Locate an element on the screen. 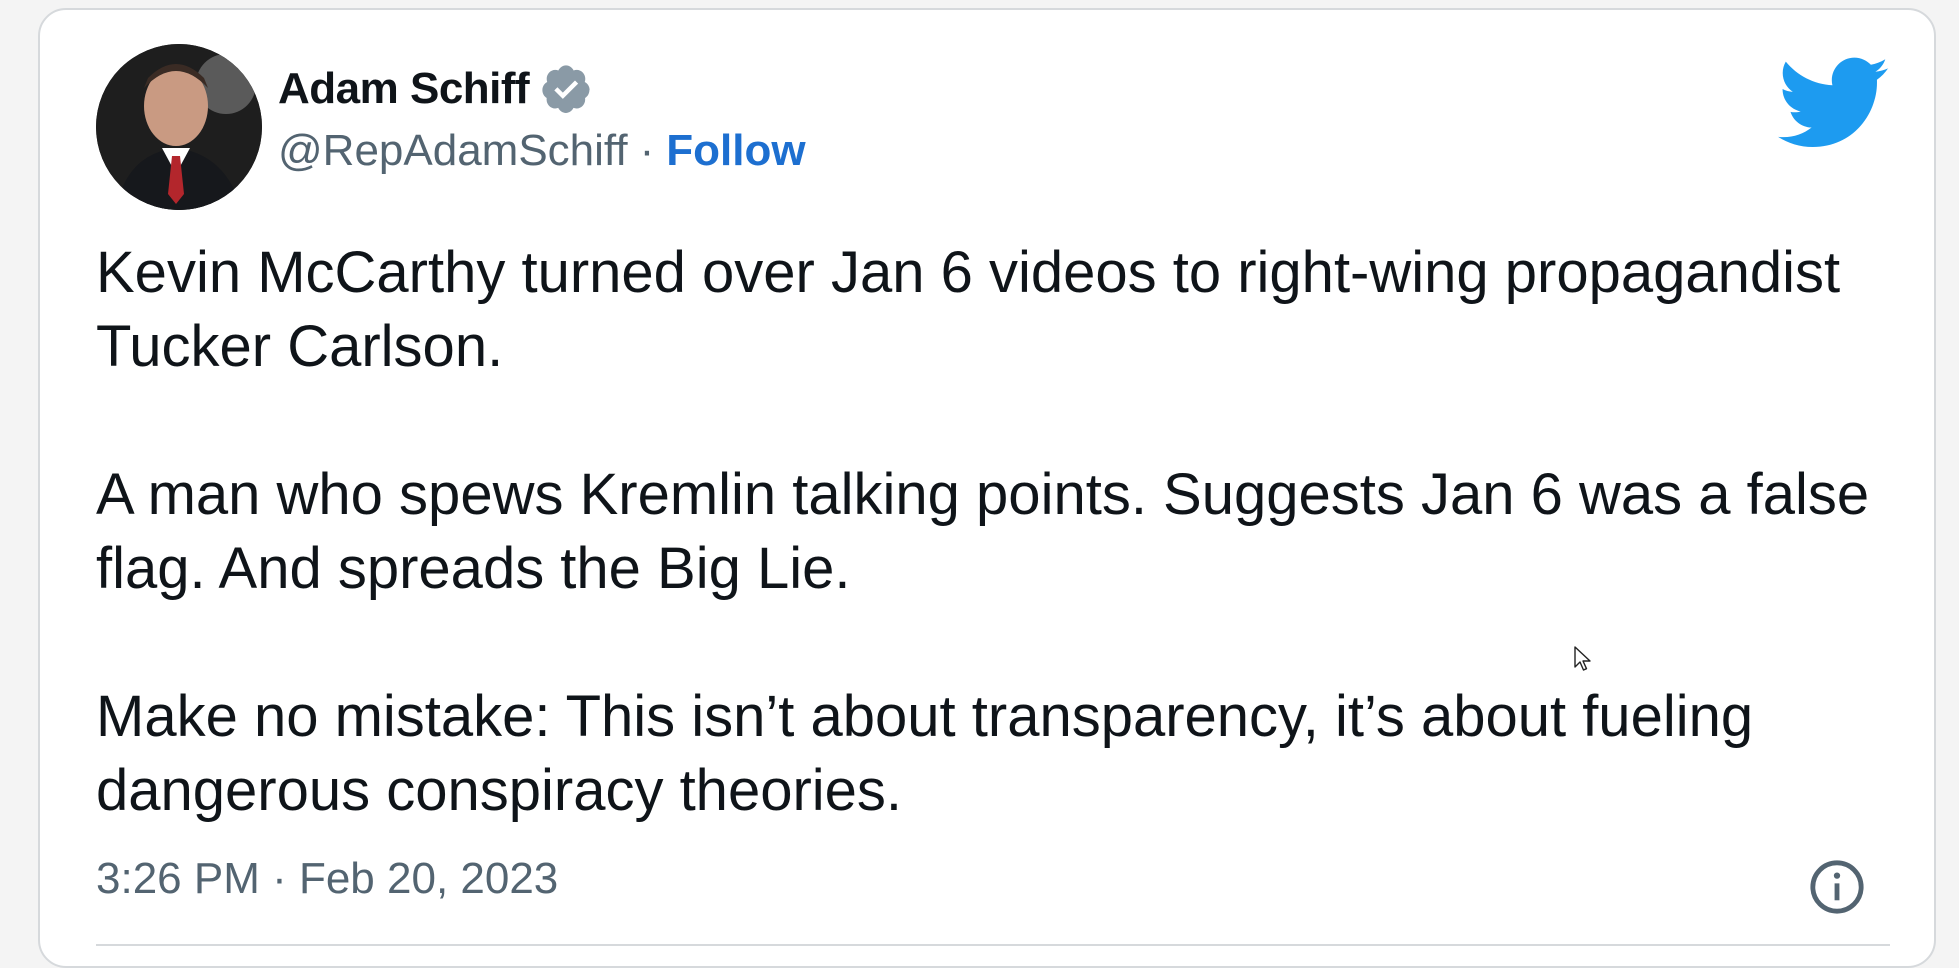  mouse-cursor-icon is located at coordinates (1583, 659).